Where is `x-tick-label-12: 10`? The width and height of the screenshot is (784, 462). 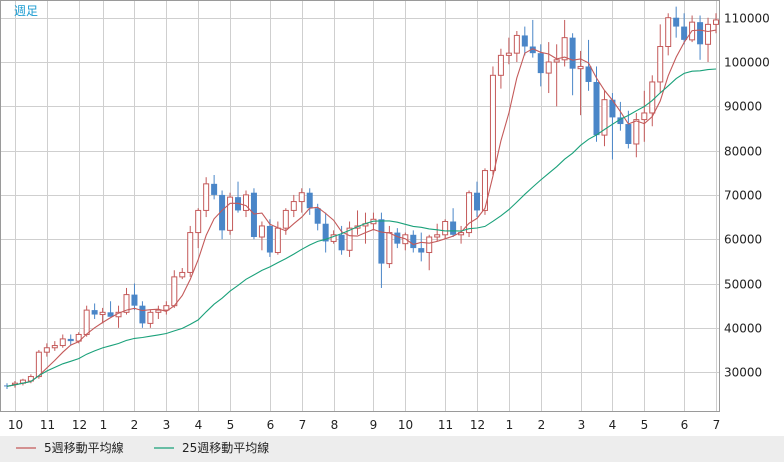 x-tick-label-12: 10 is located at coordinates (405, 425).